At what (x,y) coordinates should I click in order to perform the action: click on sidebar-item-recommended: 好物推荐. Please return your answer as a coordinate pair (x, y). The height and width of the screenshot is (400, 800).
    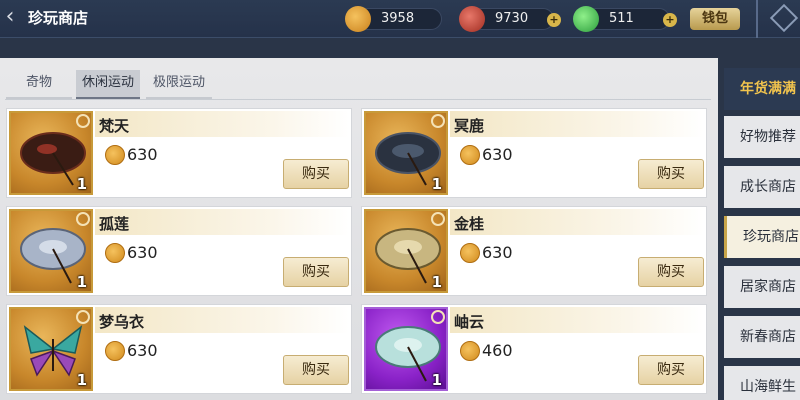
    Looking at the image, I should click on (762, 137).